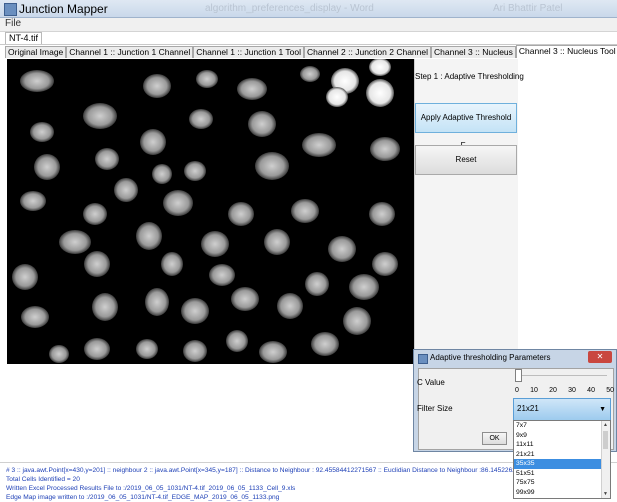 This screenshot has height=502, width=617. What do you see at coordinates (130, 52) in the screenshot?
I see `tab-junction1-channel: Channel 1 :: Junction 1 Channel` at bounding box center [130, 52].